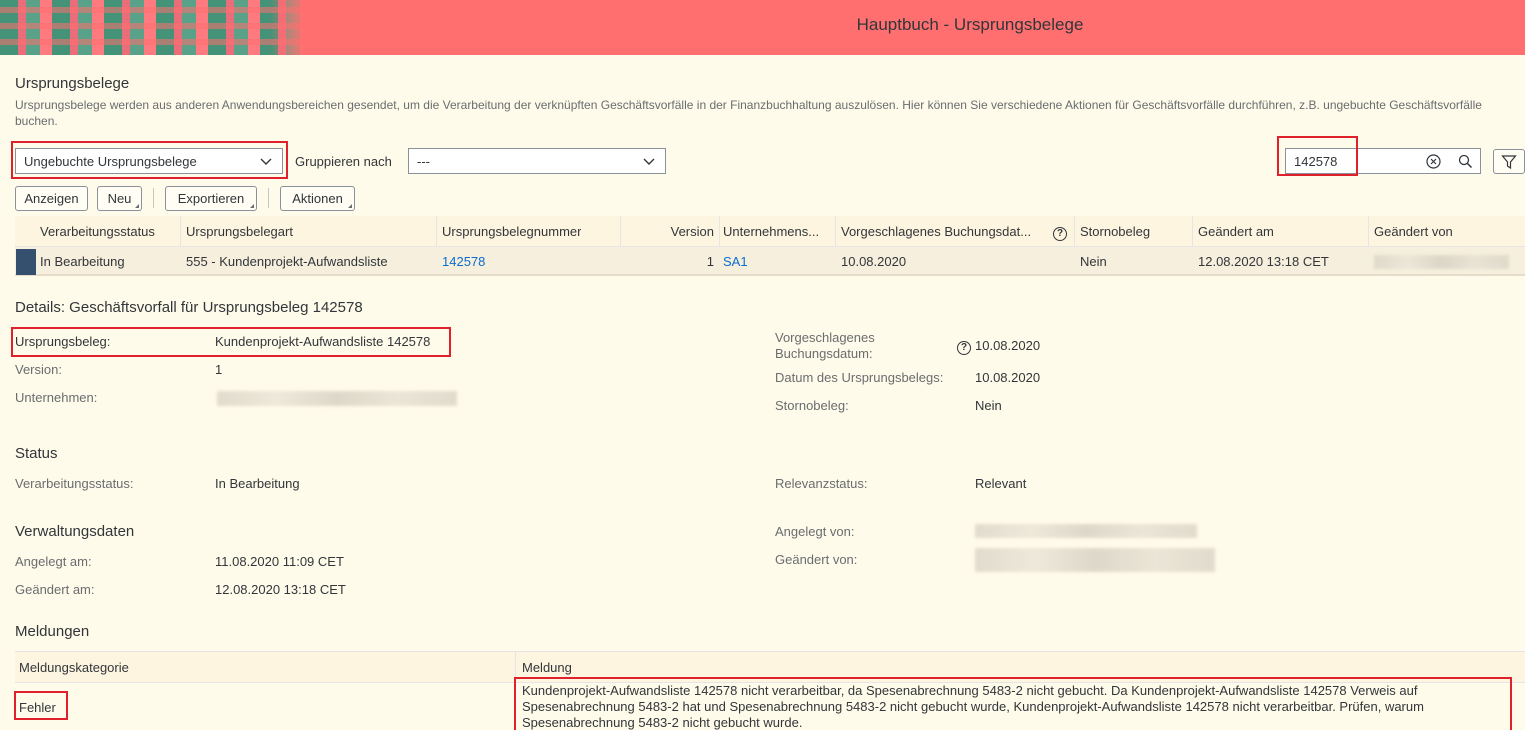 This screenshot has height=730, width=1525. I want to click on company-label: Unternehmen:, so click(56, 397).